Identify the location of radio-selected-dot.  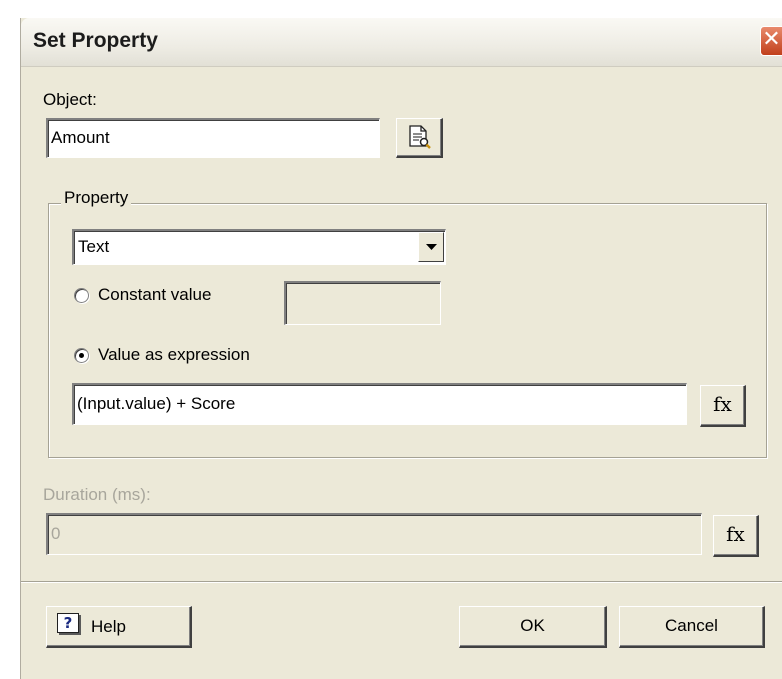
(81, 355).